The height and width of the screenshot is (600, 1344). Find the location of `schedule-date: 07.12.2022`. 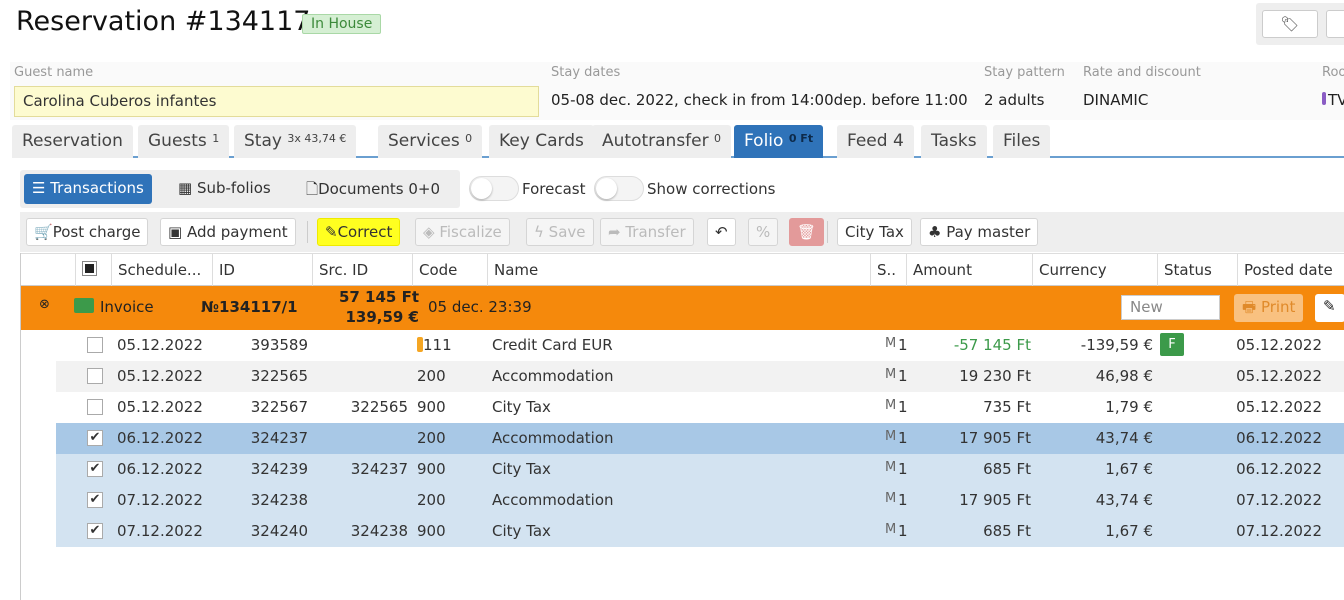

schedule-date: 07.12.2022 is located at coordinates (160, 500).